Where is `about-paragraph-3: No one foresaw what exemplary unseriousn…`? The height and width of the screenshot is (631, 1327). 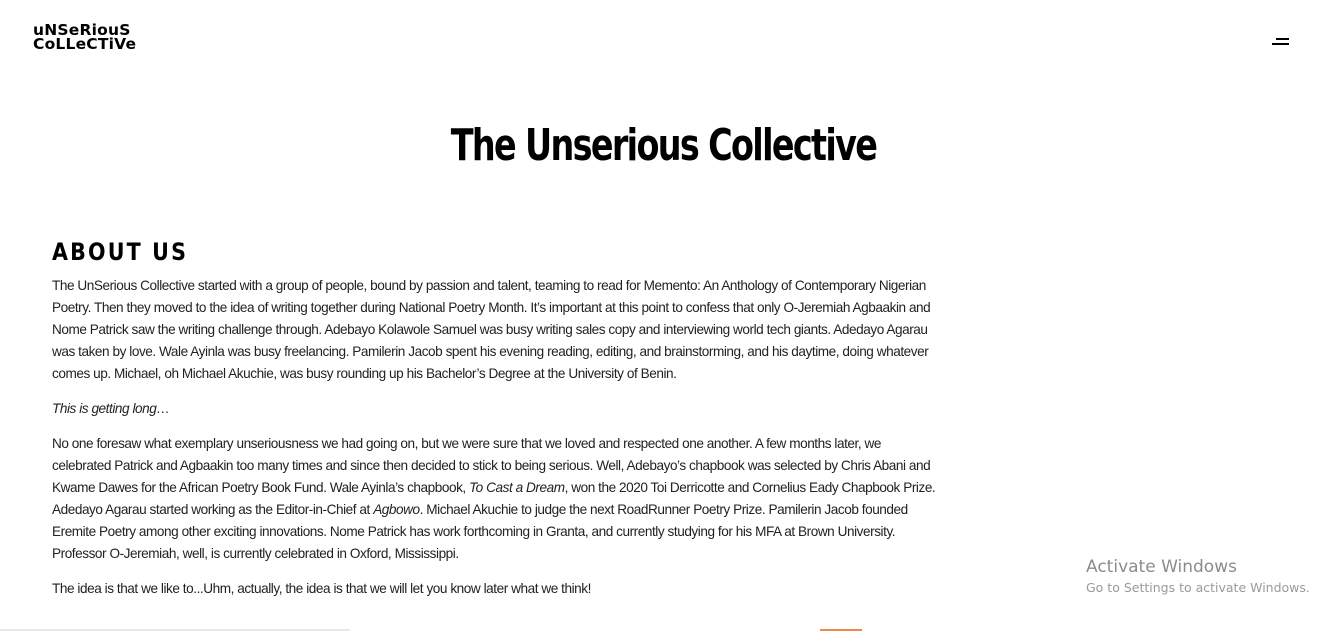
about-paragraph-3: No one foresaw what exemplary unseriousn… is located at coordinates (494, 499).